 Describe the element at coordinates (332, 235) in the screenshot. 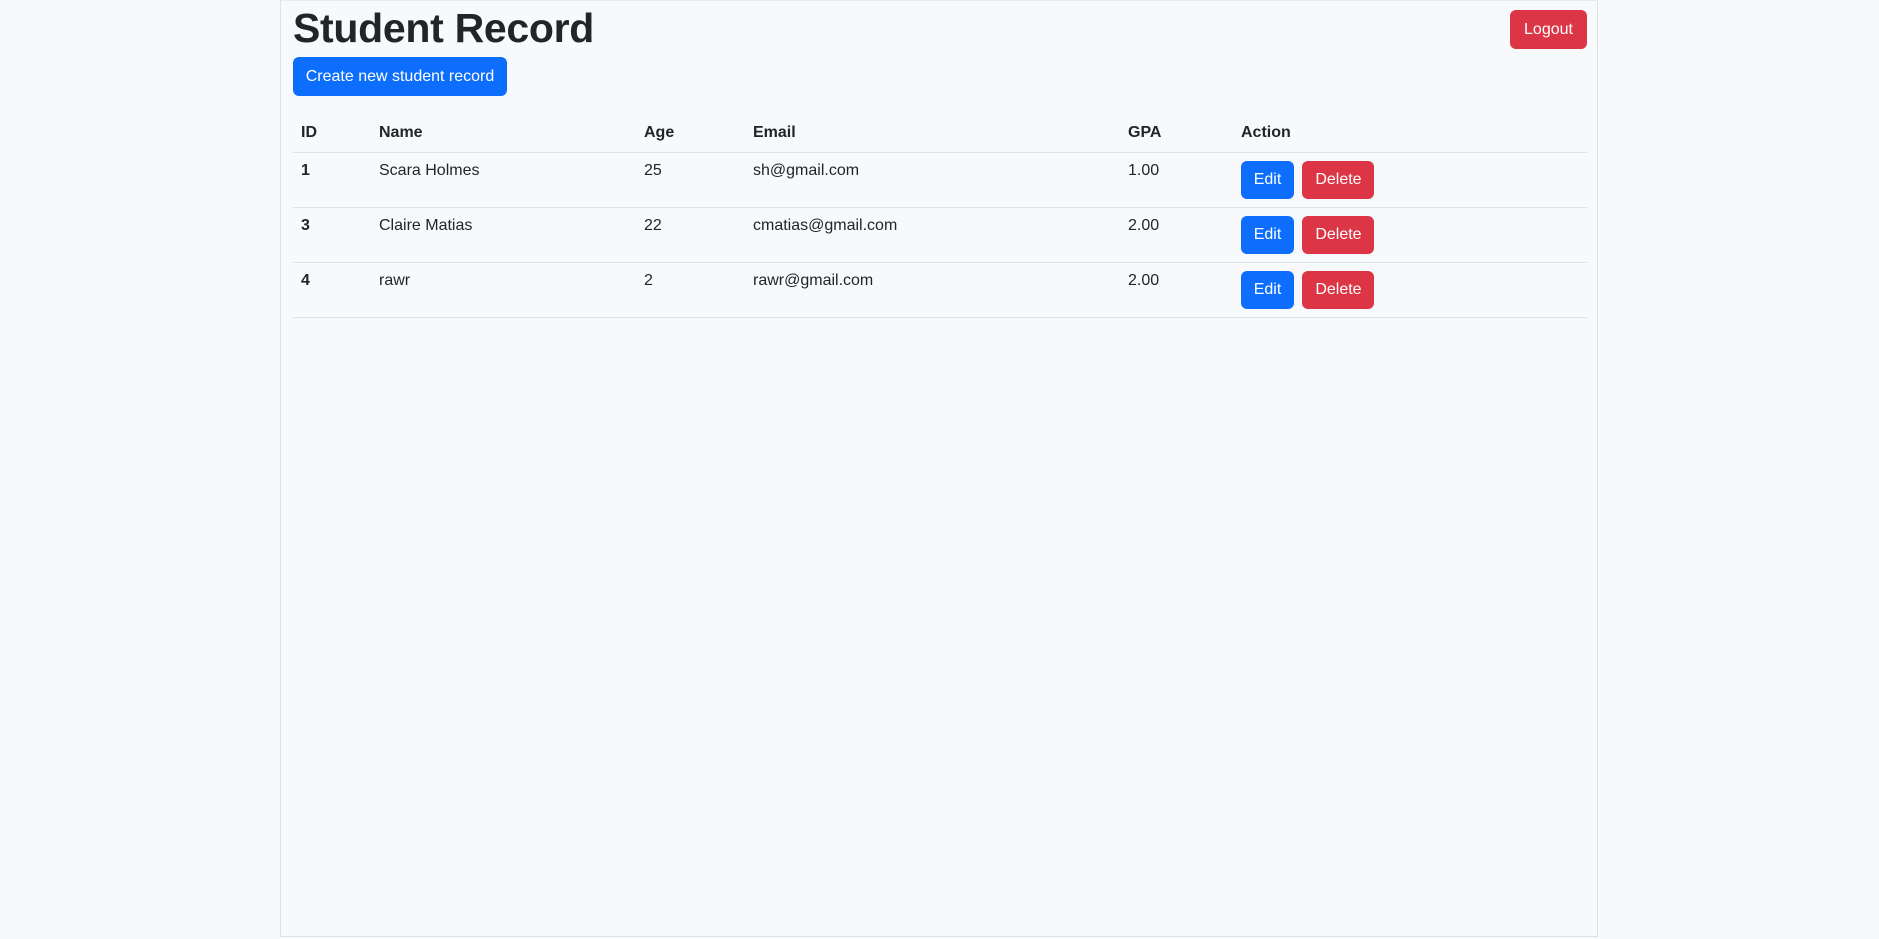

I see `cell-id: 3` at that location.